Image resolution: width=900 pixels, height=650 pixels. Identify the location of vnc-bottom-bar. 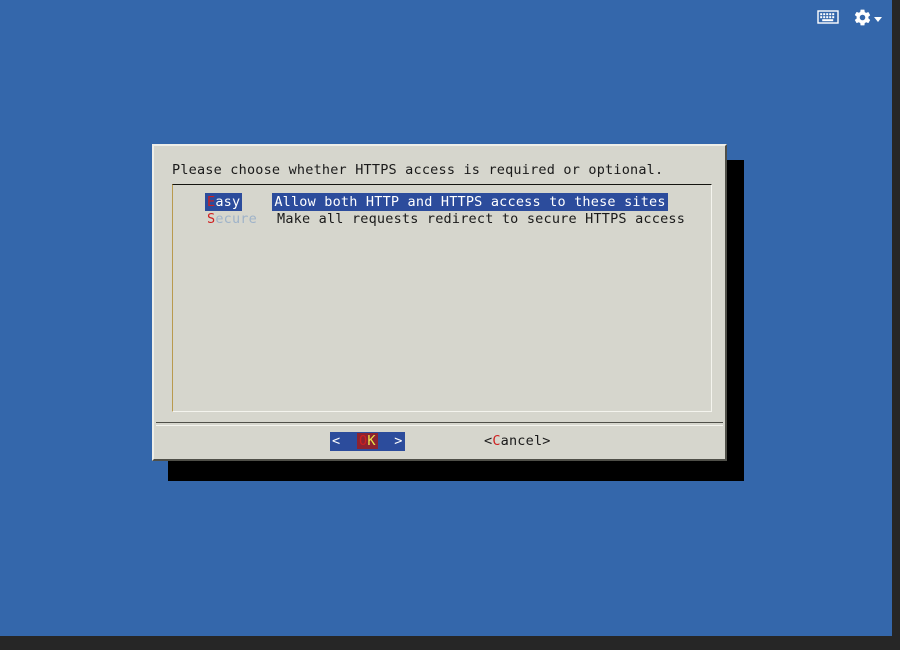
(450, 643).